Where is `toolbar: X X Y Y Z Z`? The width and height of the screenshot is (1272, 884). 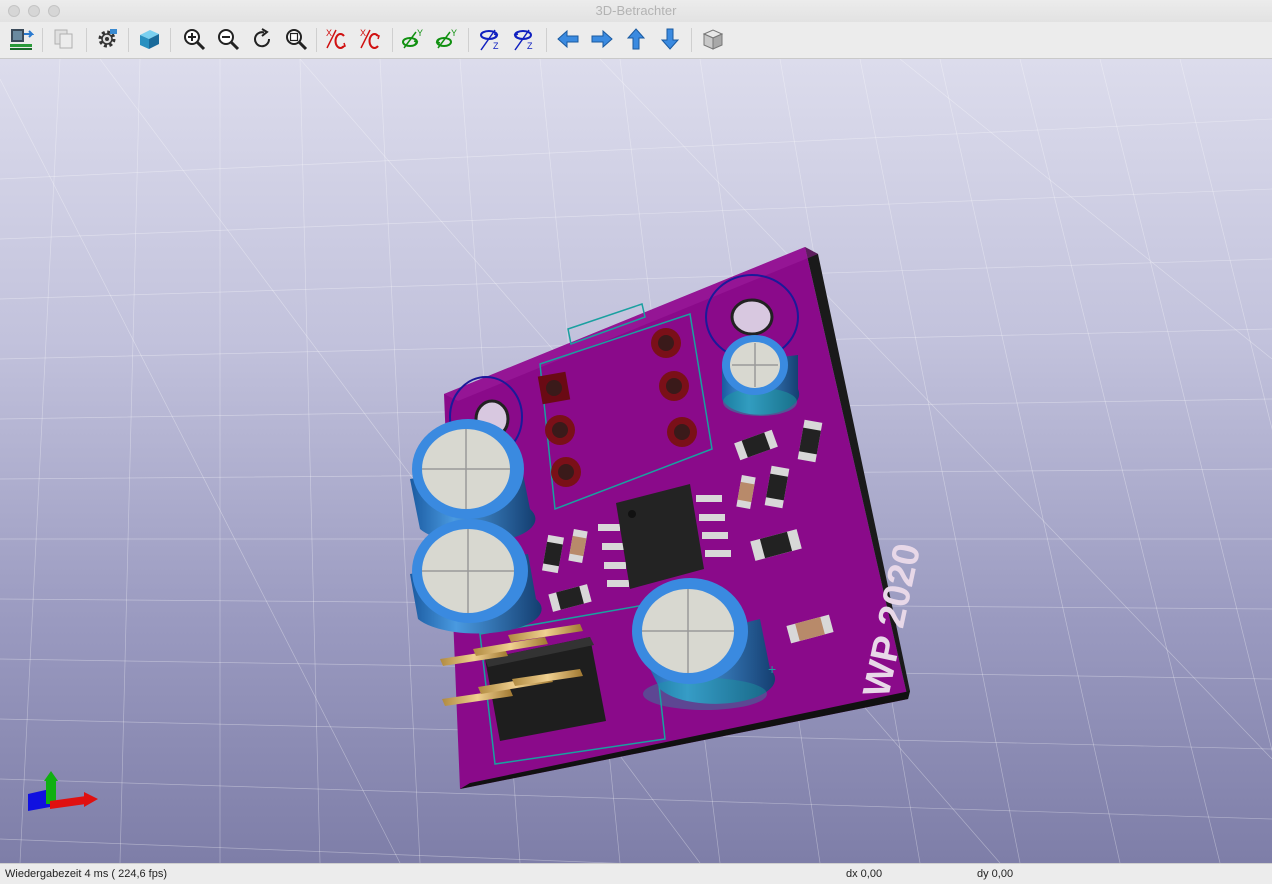 toolbar: X X Y Y Z Z is located at coordinates (636, 40).